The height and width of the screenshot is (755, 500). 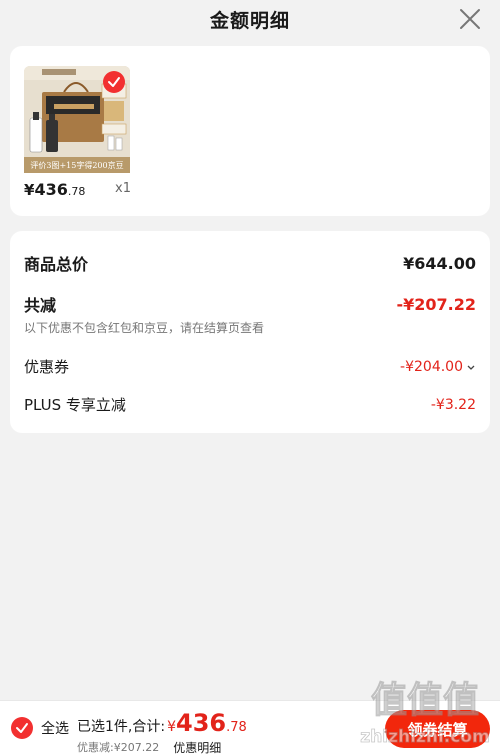 What do you see at coordinates (171, 727) in the screenshot?
I see `amount-symbol: ¥` at bounding box center [171, 727].